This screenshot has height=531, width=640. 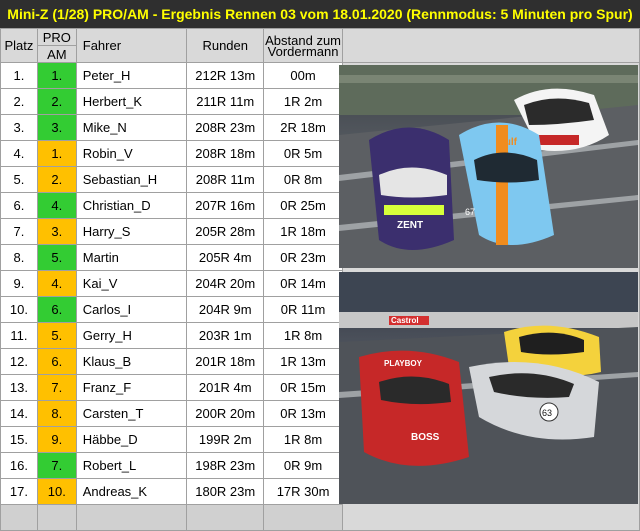 I want to click on boss-logo-text: BOSS, so click(x=425, y=437).